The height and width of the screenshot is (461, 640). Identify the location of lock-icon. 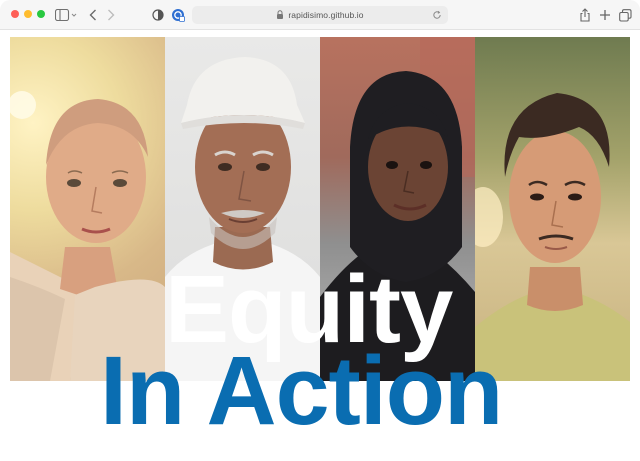
(280, 15).